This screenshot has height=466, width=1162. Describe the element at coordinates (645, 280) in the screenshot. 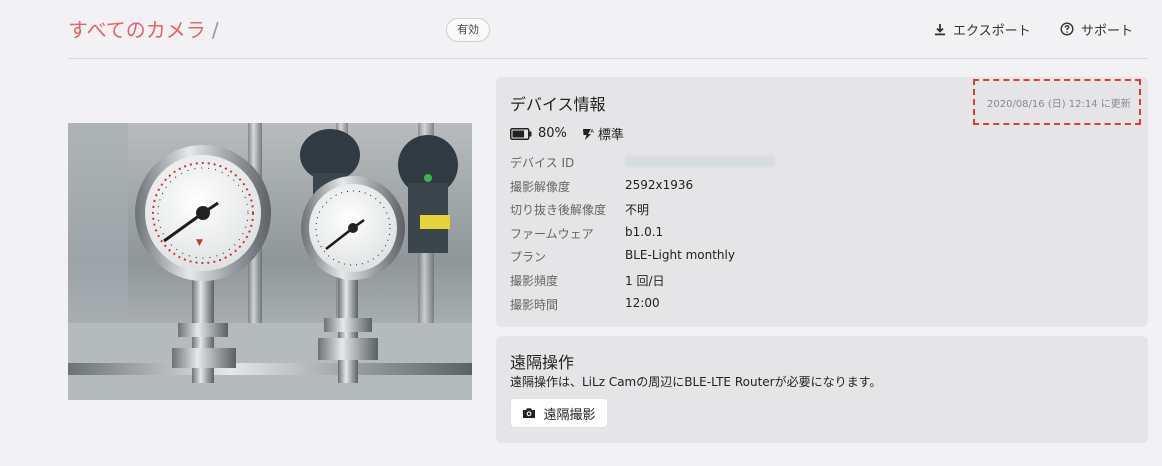

I see `info-value: 1 回/日` at that location.